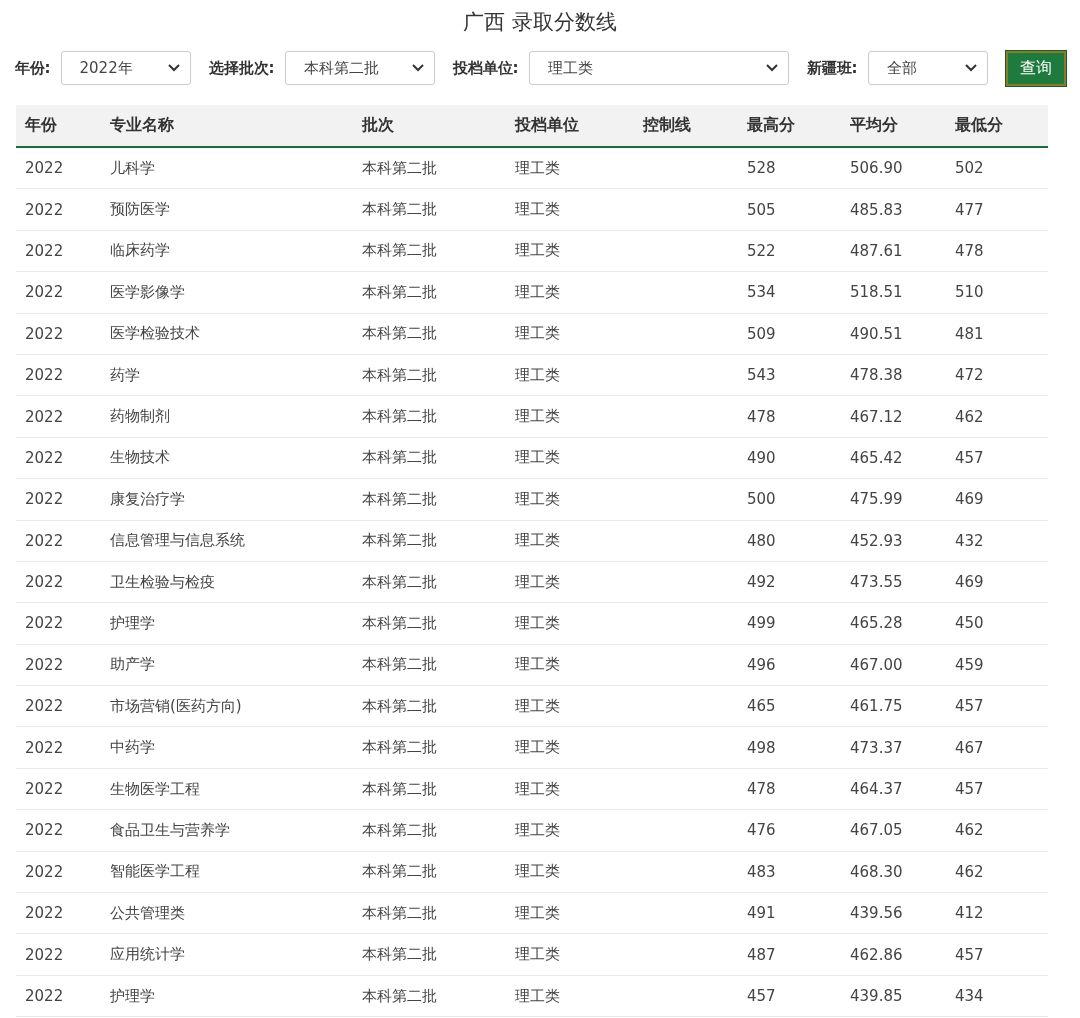 This screenshot has width=1080, height=1018. Describe the element at coordinates (789, 954) in the screenshot. I see `max-score-cell: 487` at that location.